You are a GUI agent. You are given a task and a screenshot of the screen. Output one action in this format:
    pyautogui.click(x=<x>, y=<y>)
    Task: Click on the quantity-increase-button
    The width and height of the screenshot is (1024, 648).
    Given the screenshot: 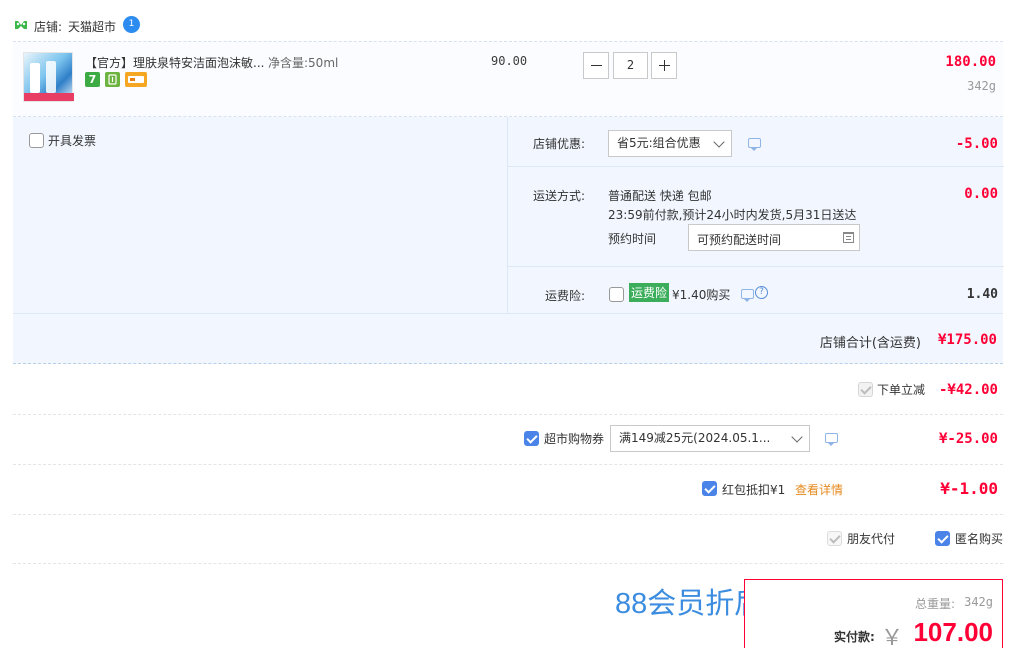 What is the action you would take?
    pyautogui.click(x=664, y=65)
    